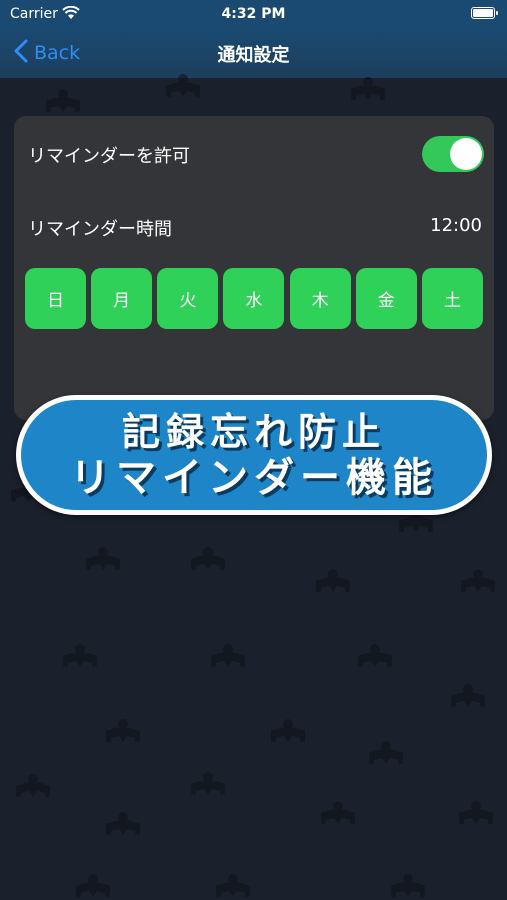 This screenshot has height=900, width=507. I want to click on clock: 4:32 PM, so click(253, 14).